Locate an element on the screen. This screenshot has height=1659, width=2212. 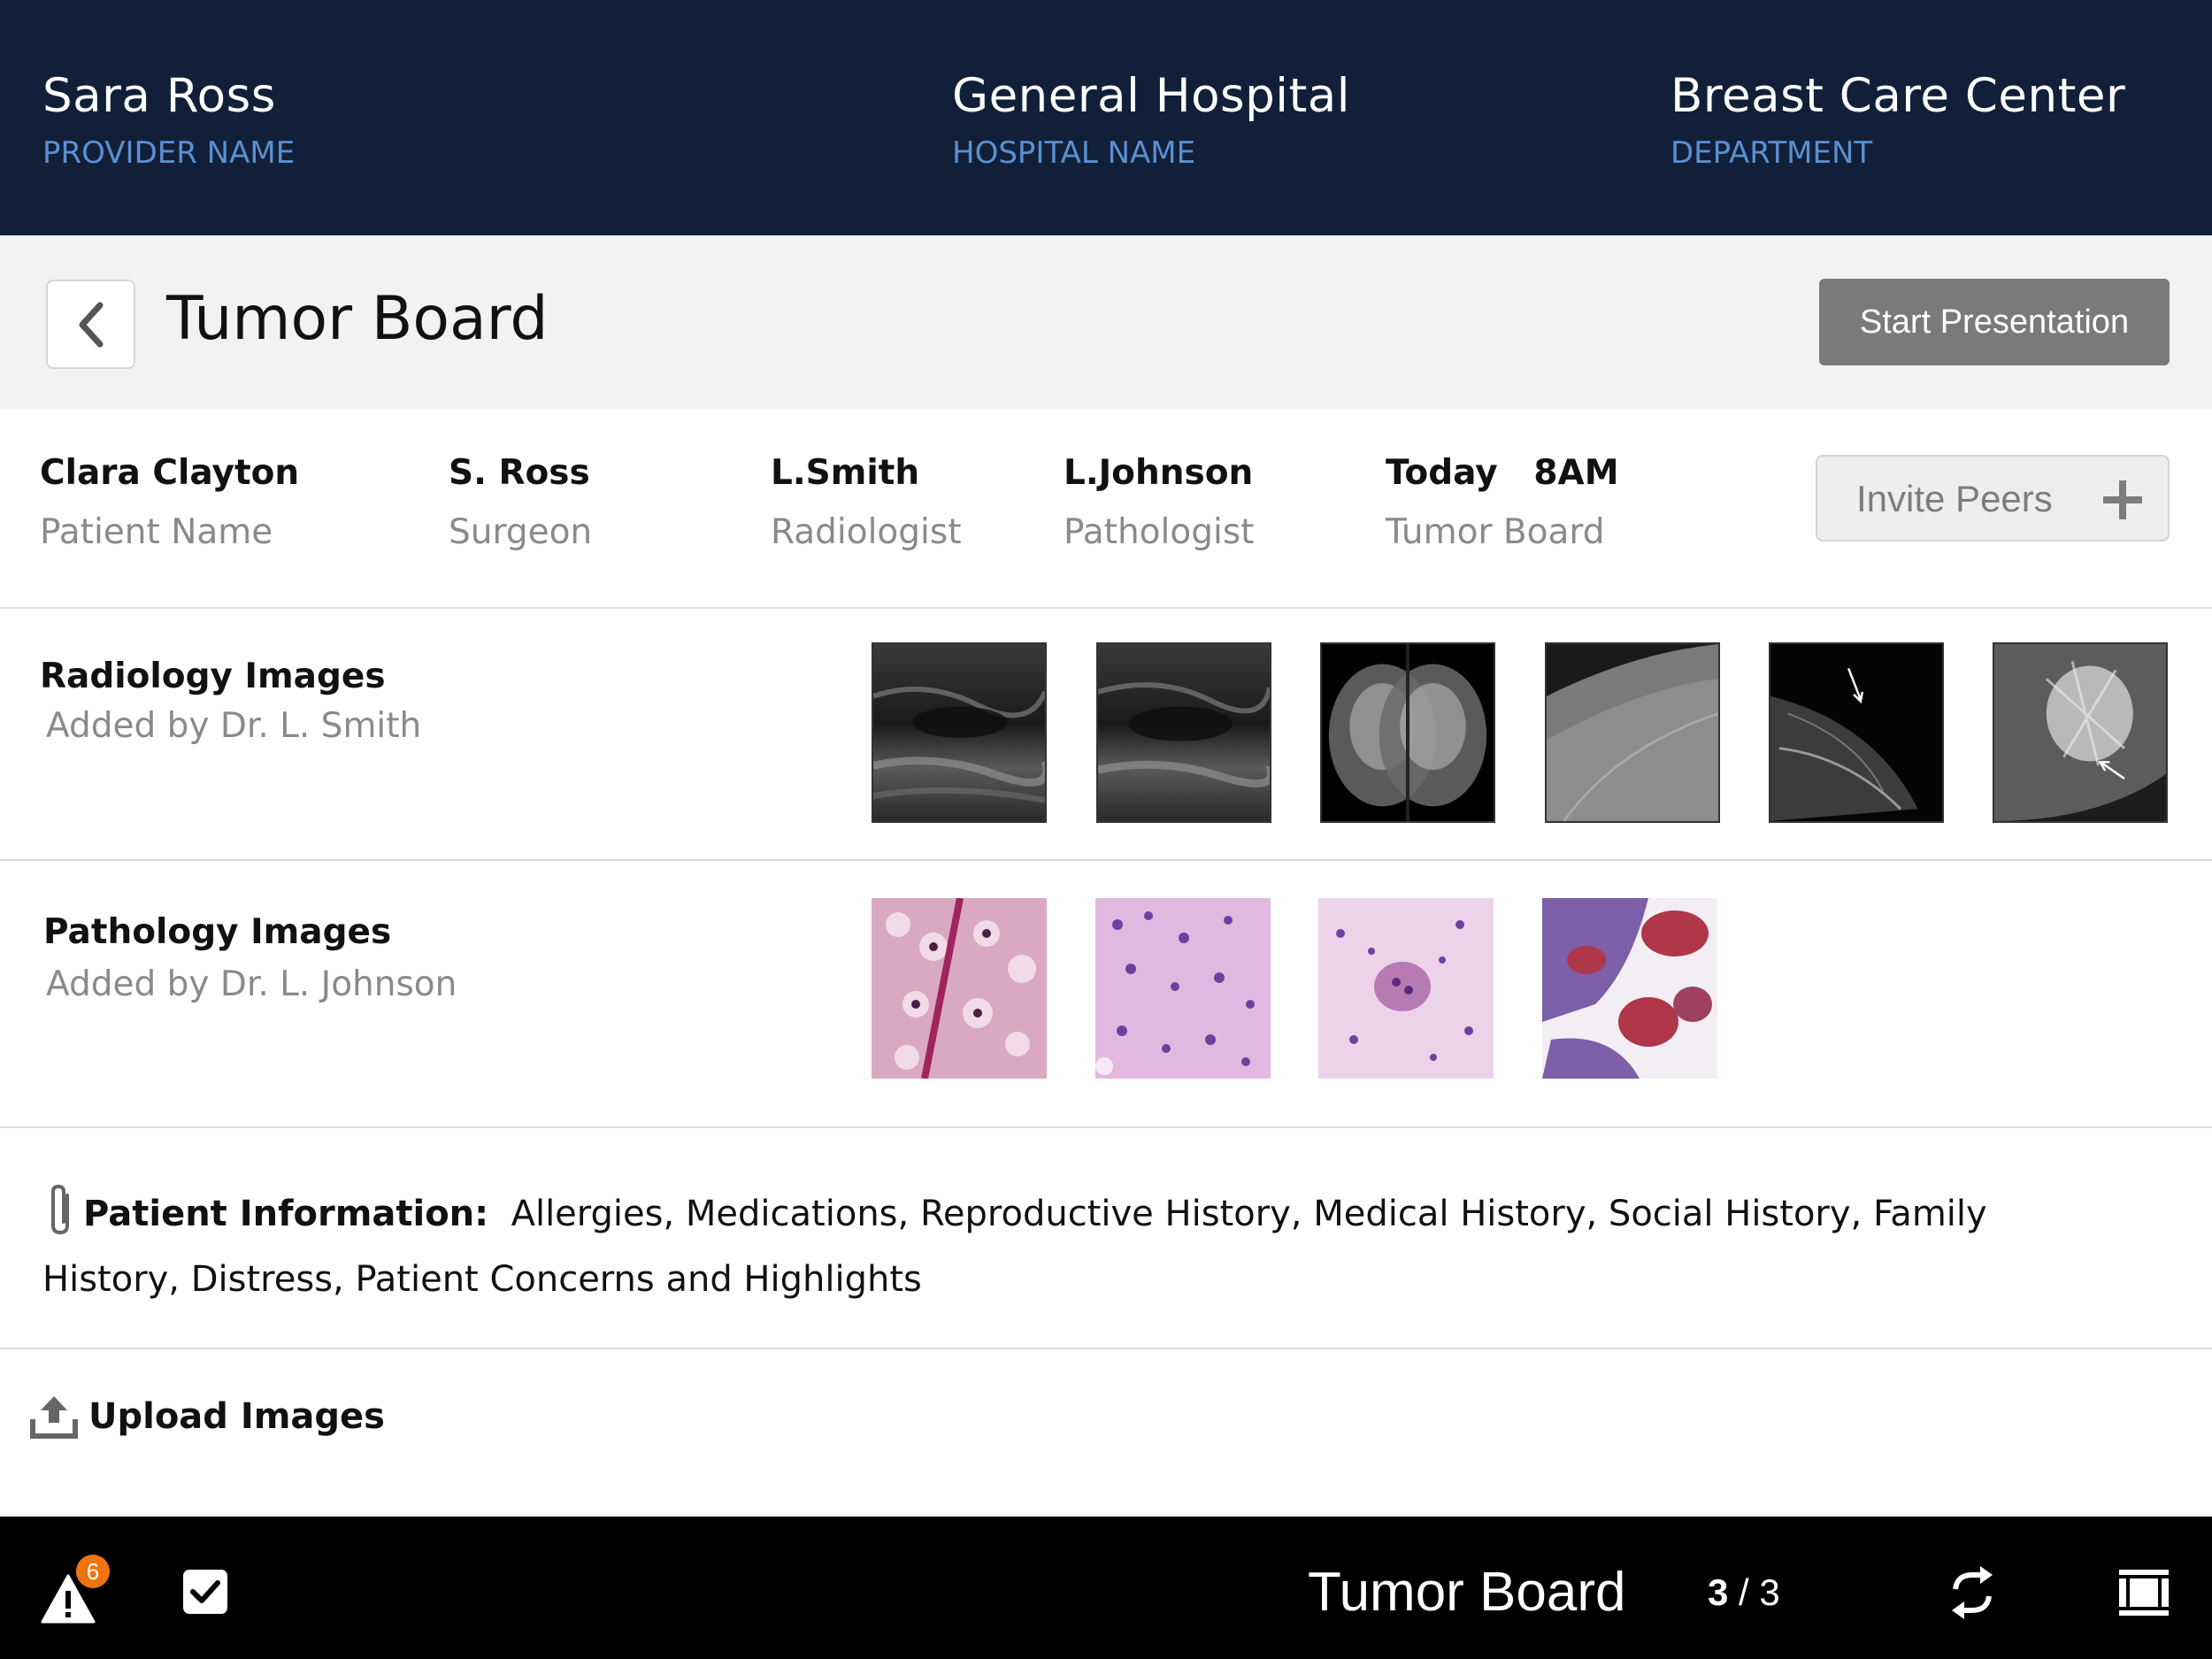
tasks-button is located at coordinates (205, 1592).